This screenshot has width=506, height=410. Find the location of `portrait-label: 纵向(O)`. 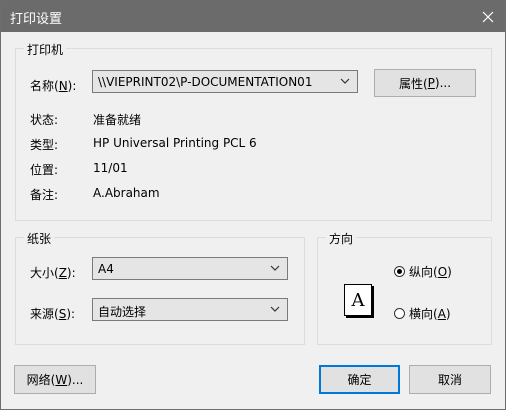

portrait-label: 纵向(O) is located at coordinates (430, 272).